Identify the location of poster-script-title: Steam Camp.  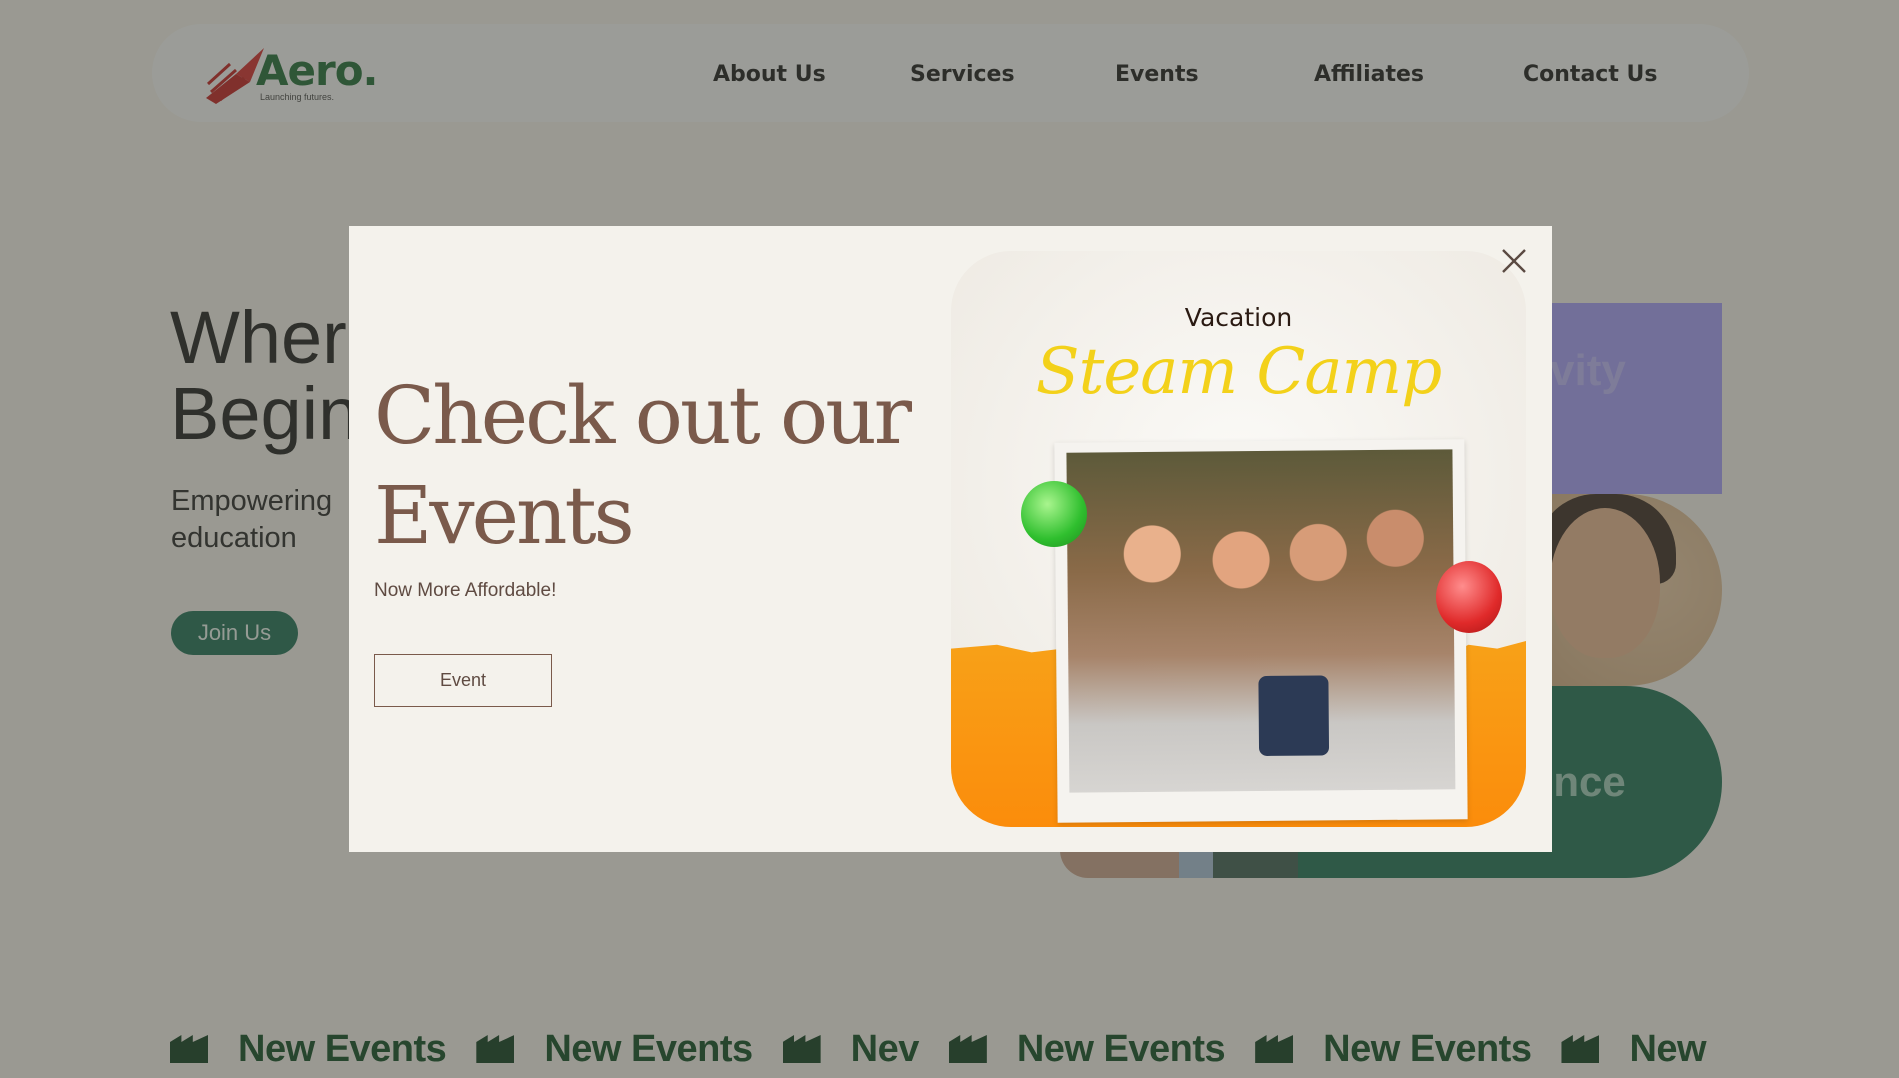
(1238, 372).